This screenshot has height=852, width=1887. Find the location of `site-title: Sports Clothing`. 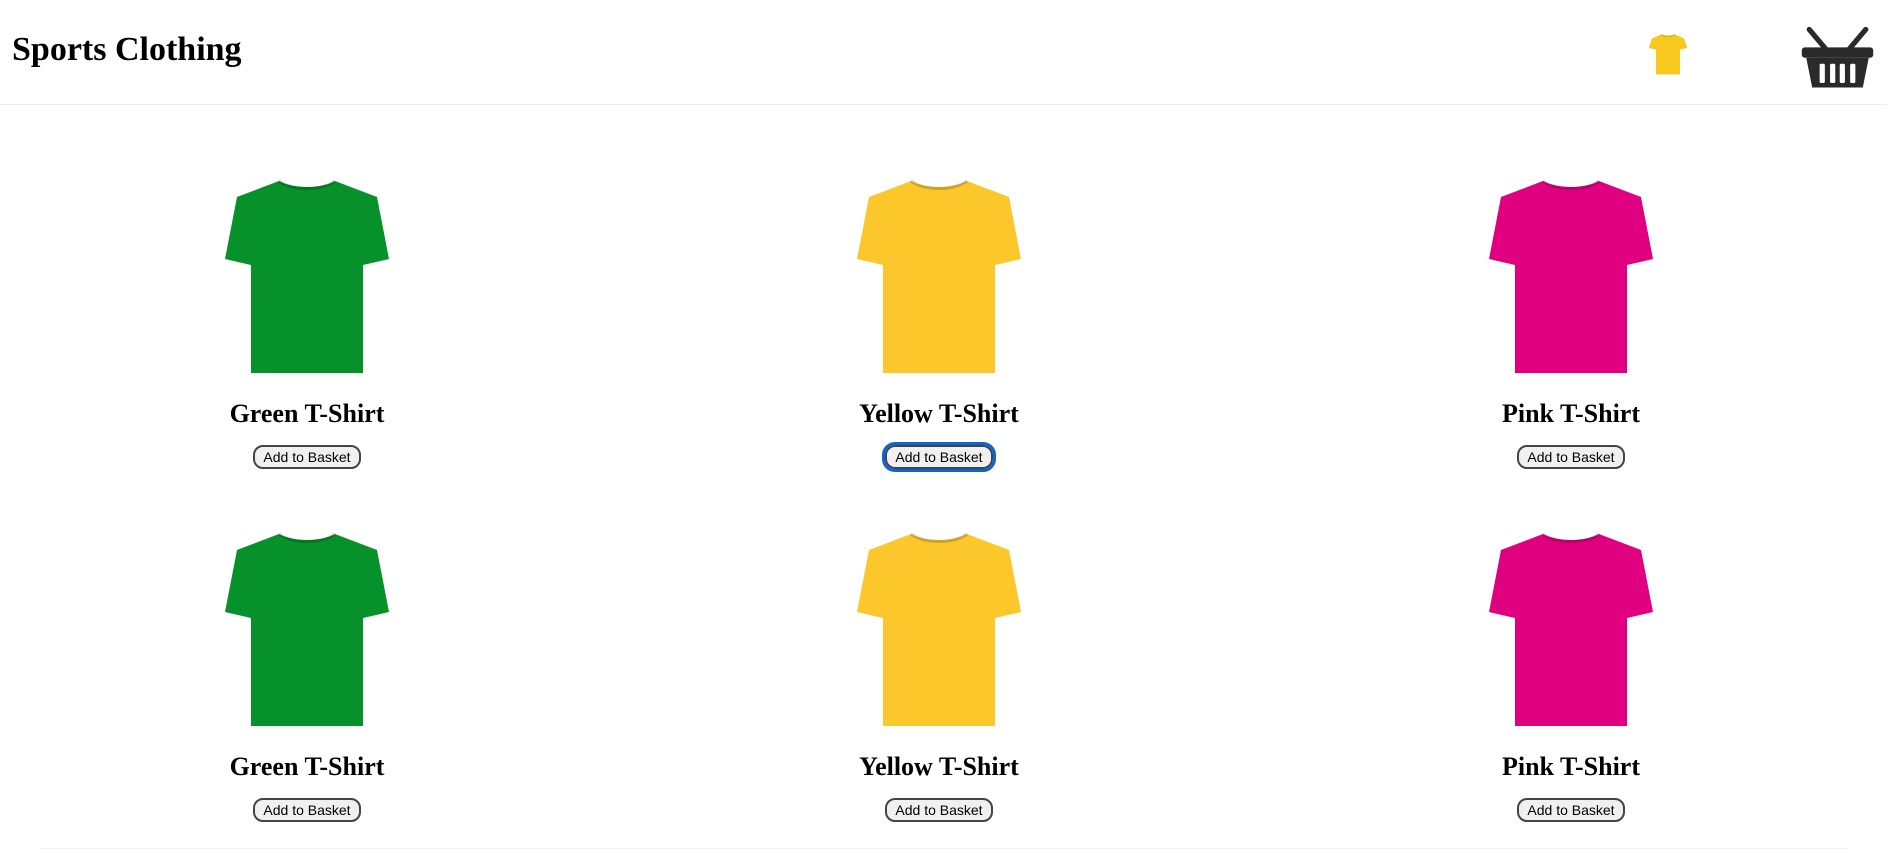

site-title: Sports Clothing is located at coordinates (127, 49).